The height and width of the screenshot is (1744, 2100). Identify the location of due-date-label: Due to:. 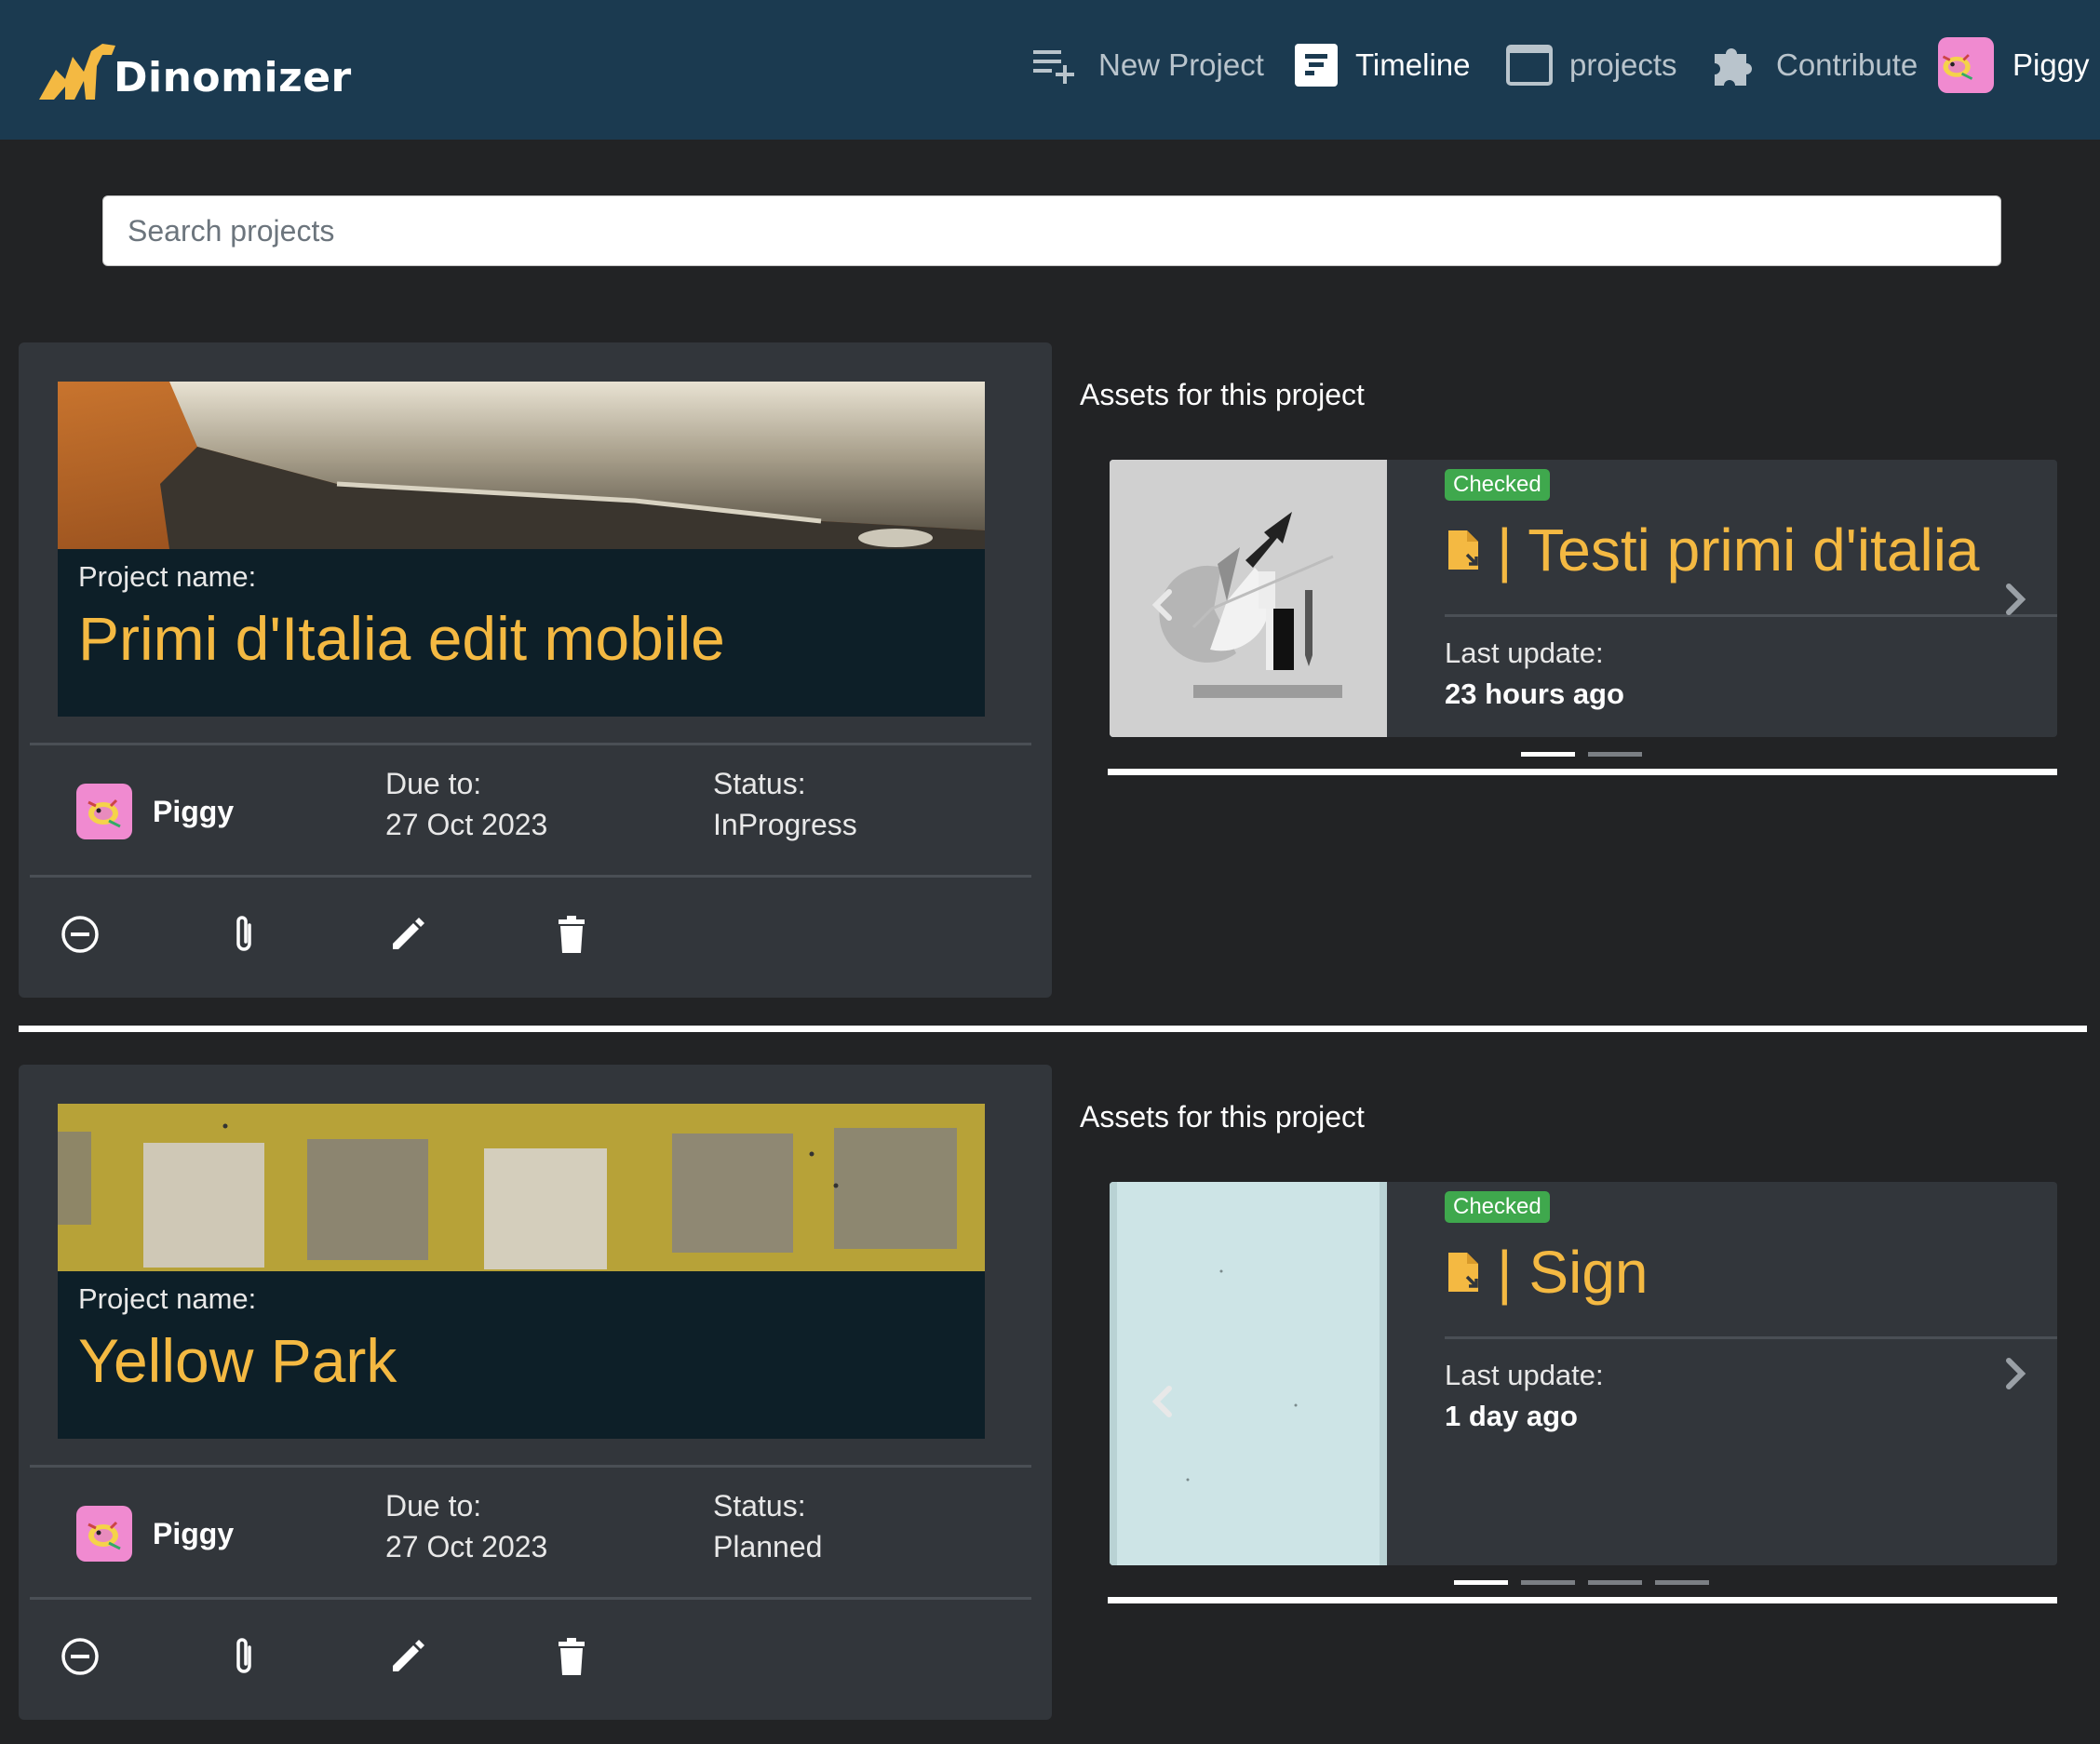
(433, 783).